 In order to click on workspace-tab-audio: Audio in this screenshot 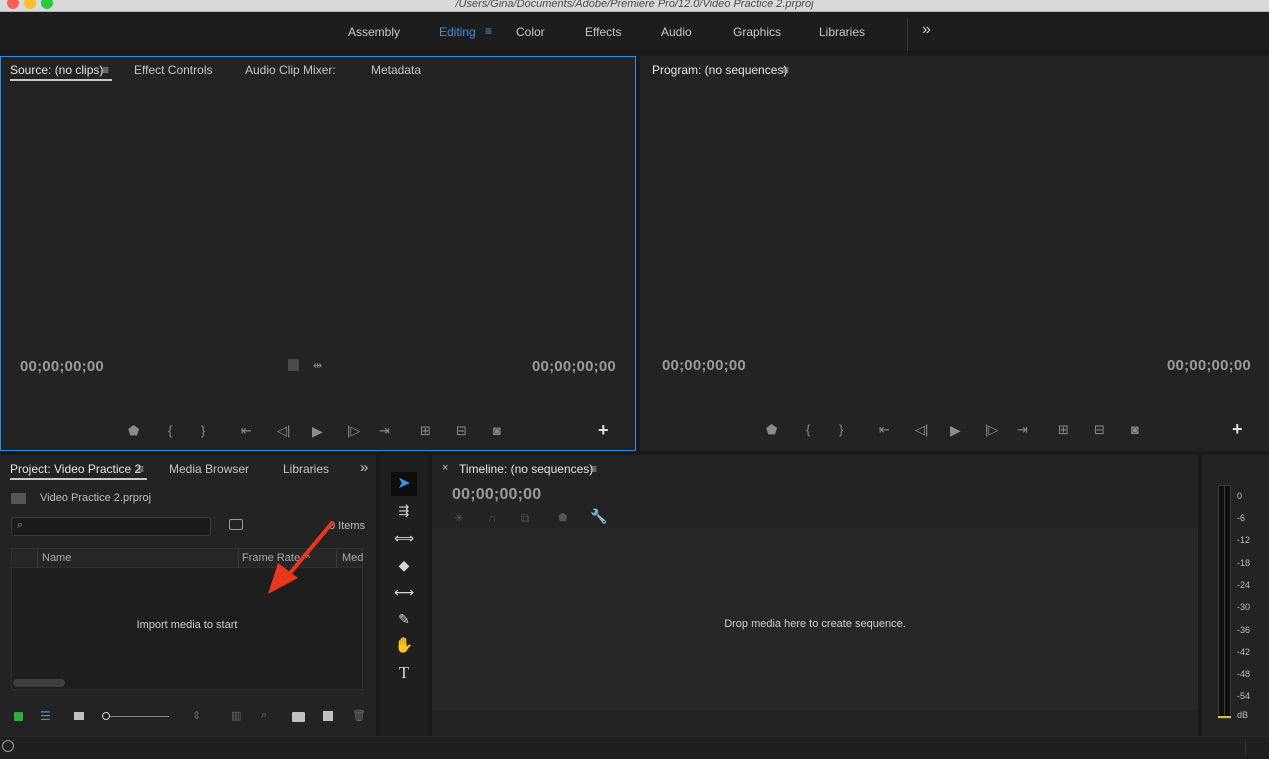, I will do `click(676, 32)`.